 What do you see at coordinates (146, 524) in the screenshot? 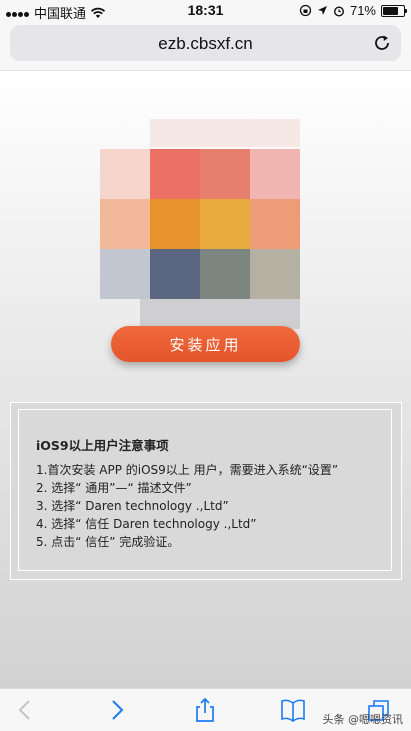
I see `notice-item: 4. 选择“ 信任 Daren technology .,Ltd”` at bounding box center [146, 524].